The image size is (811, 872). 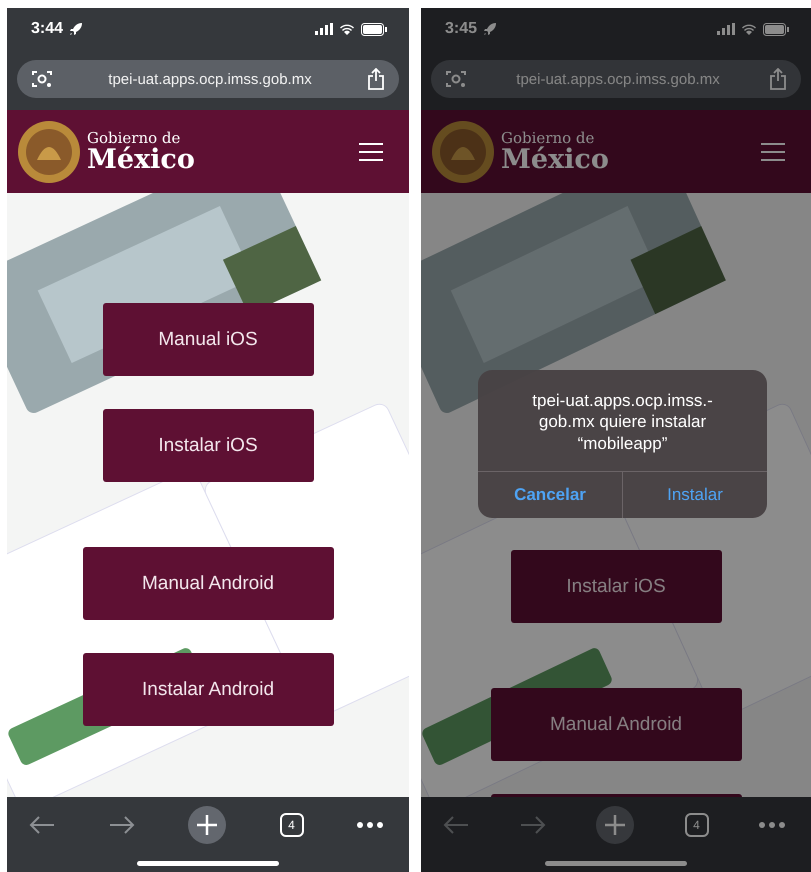 What do you see at coordinates (121, 825) in the screenshot?
I see `forward-arrow-icon` at bounding box center [121, 825].